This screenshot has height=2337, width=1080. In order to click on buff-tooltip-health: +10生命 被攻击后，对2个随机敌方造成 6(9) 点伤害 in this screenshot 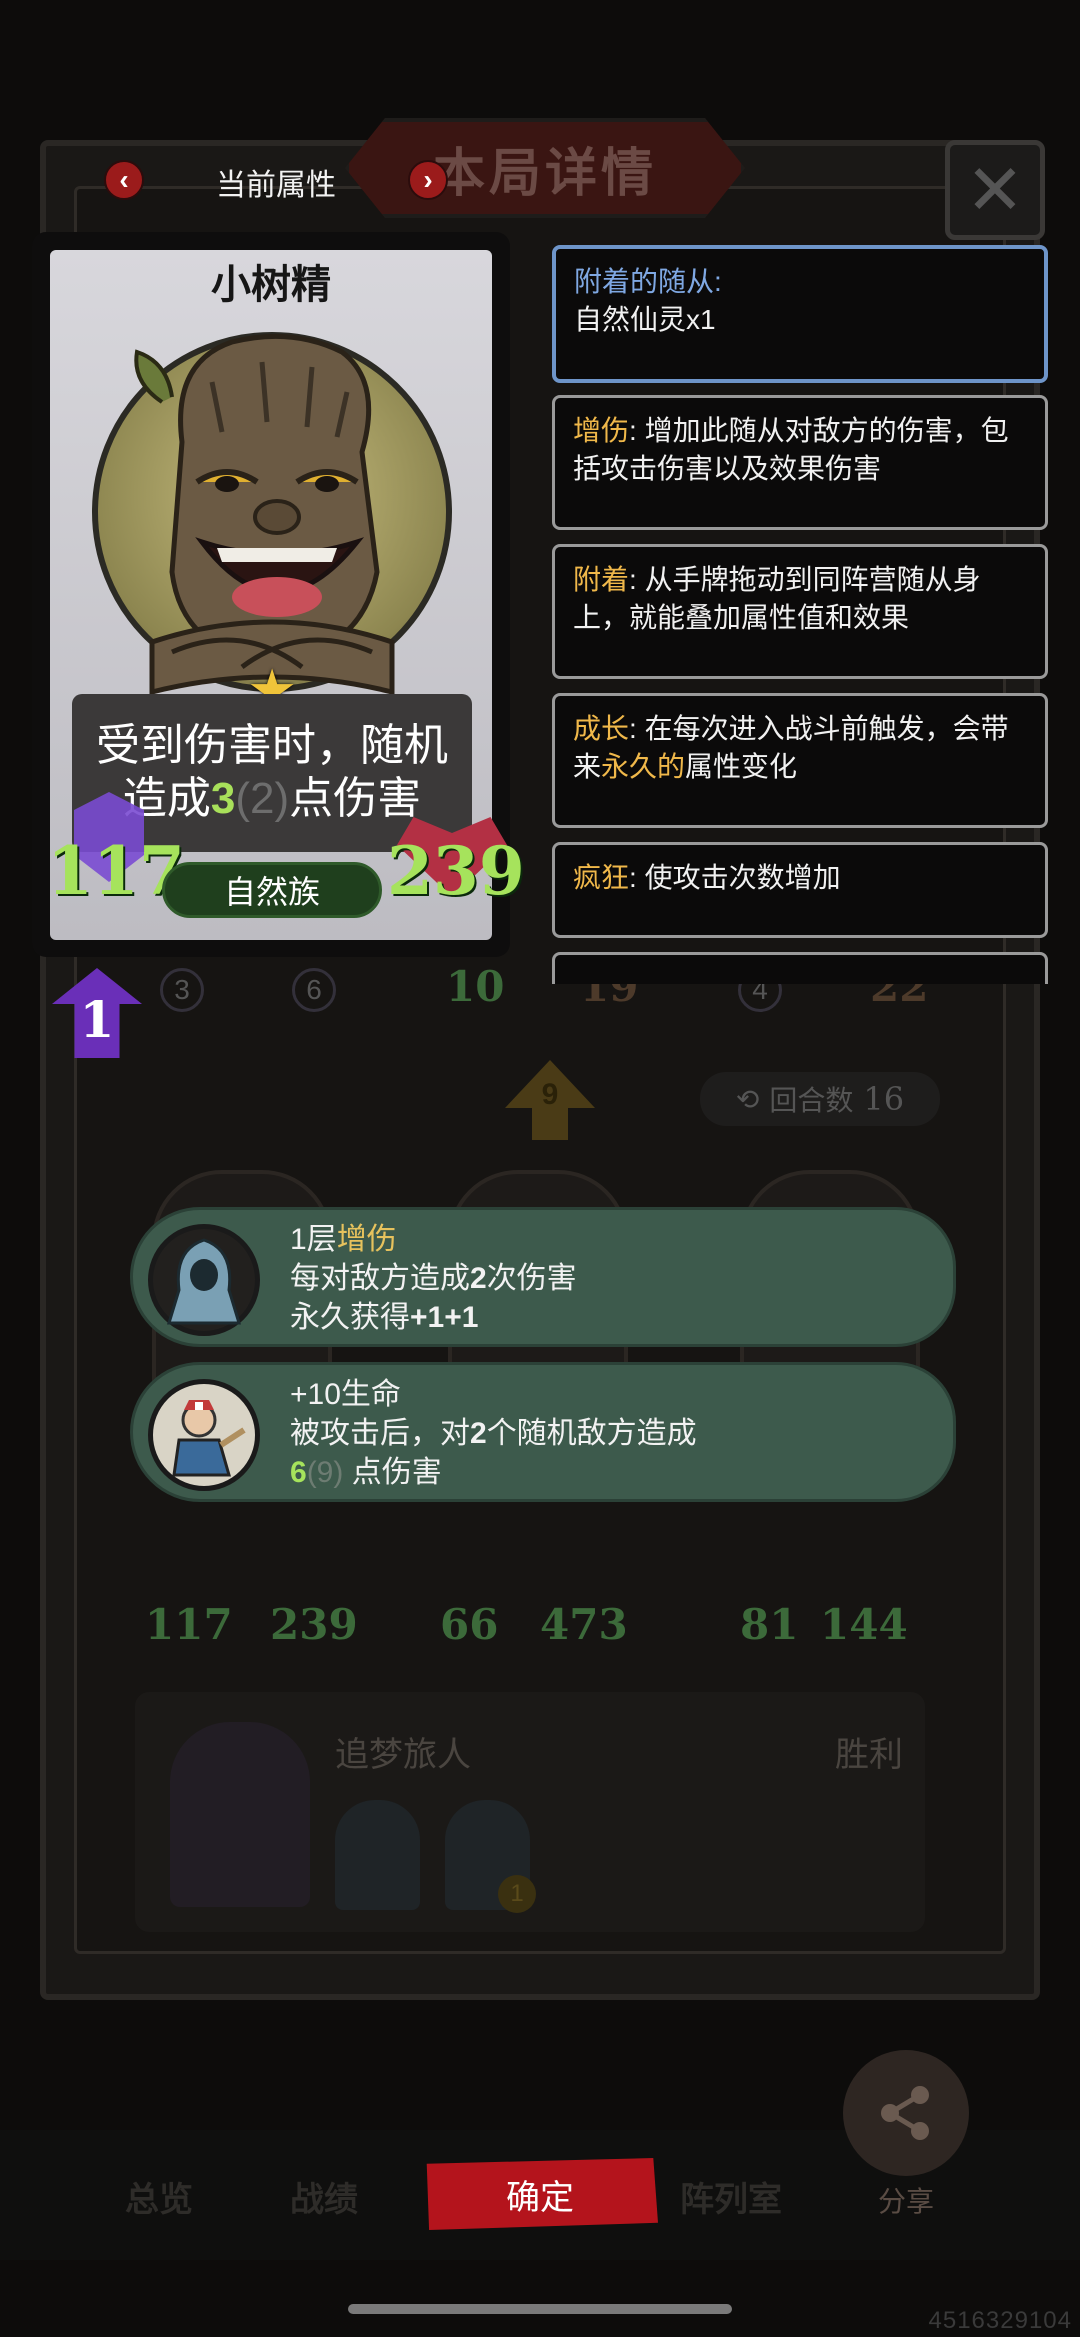, I will do `click(543, 1432)`.